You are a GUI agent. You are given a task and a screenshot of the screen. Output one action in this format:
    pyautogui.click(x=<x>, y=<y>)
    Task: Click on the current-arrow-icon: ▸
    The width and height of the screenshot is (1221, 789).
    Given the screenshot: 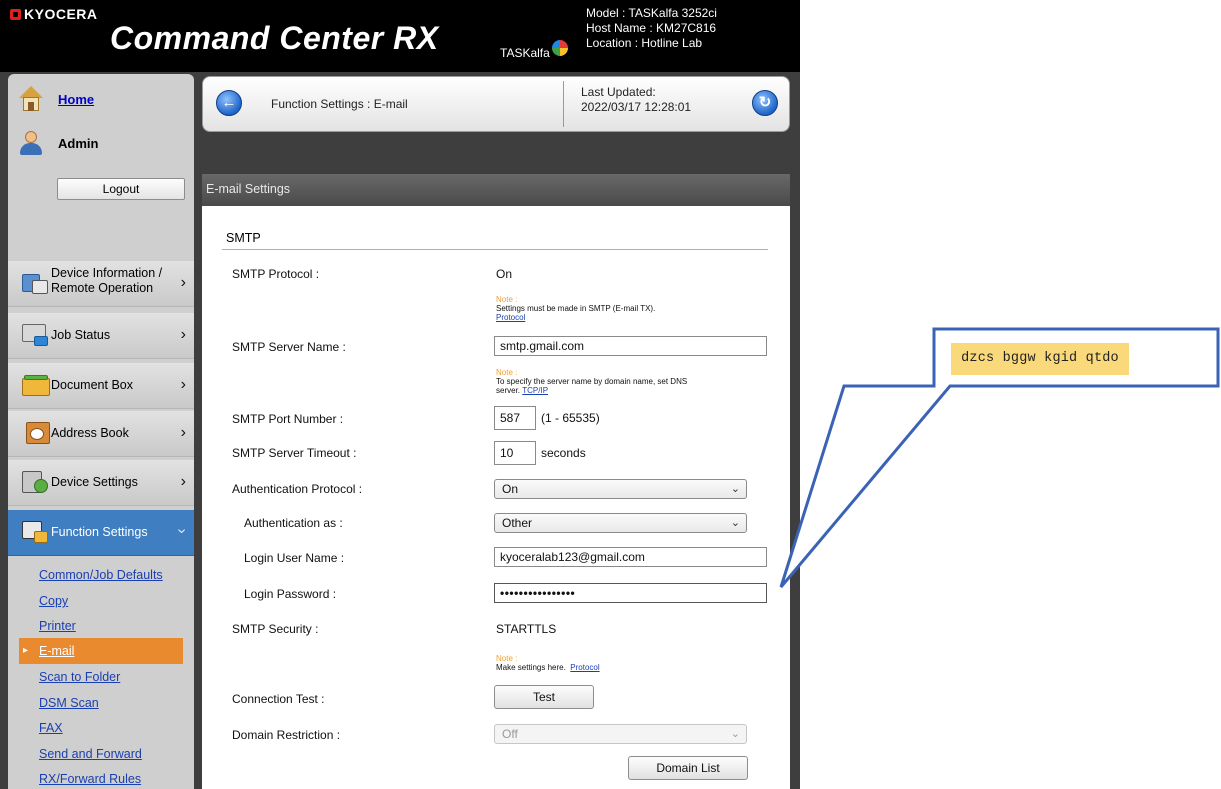 What is the action you would take?
    pyautogui.click(x=26, y=650)
    